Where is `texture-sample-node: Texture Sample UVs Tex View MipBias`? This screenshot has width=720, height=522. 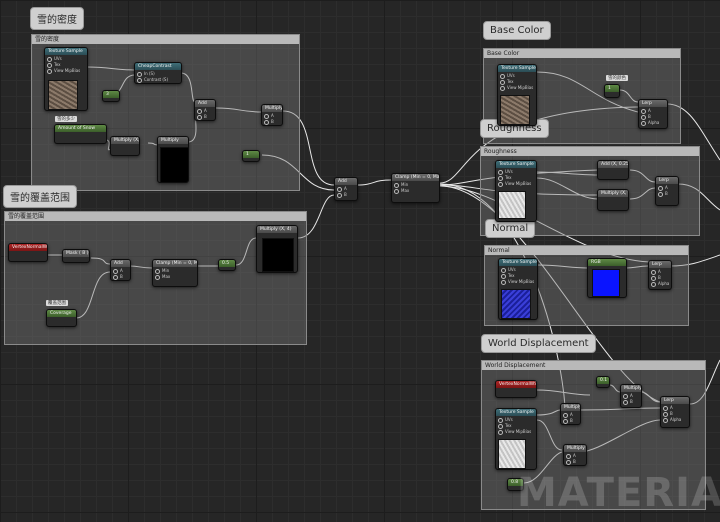 texture-sample-node: Texture Sample UVs Tex View MipBias is located at coordinates (66, 79).